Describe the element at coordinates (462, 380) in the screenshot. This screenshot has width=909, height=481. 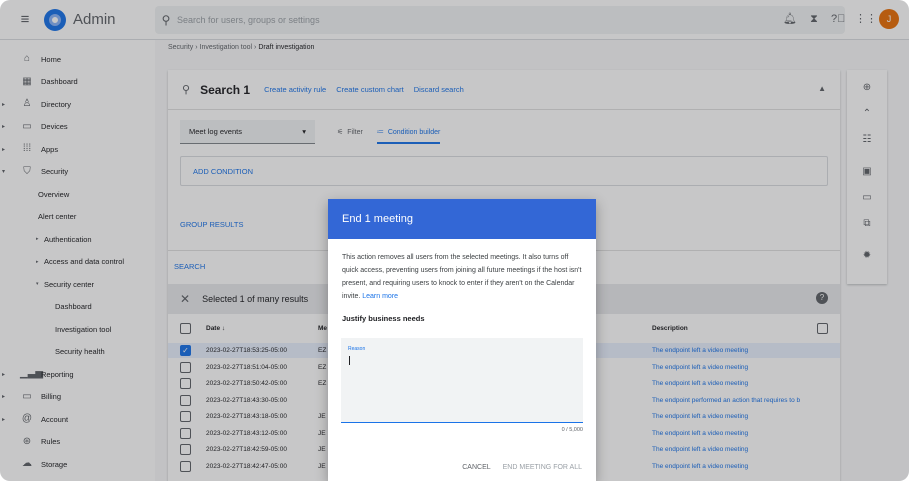
I see `reason-textarea: Reason` at that location.